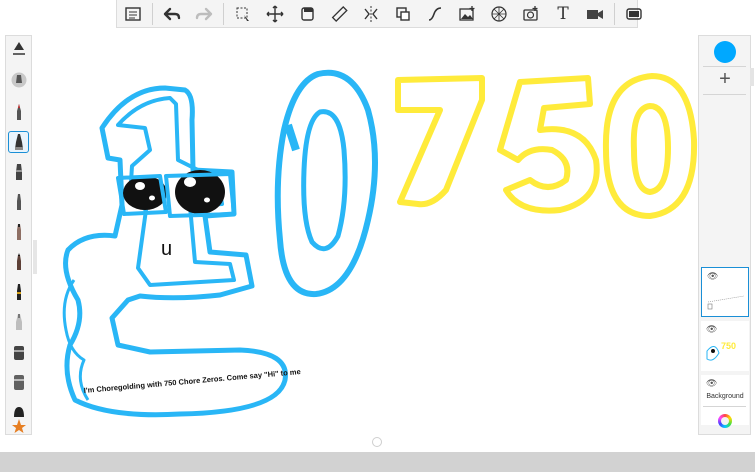 The height and width of the screenshot is (472, 755). What do you see at coordinates (403, 14) in the screenshot?
I see `fill-icon` at bounding box center [403, 14].